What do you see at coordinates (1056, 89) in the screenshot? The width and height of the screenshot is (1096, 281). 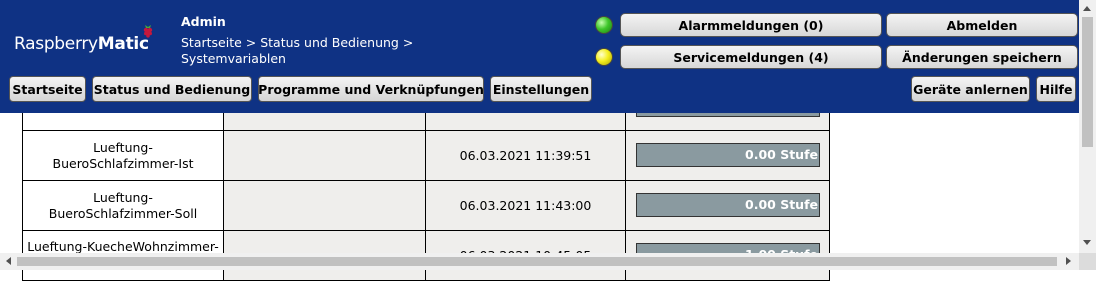 I see `help-button: Hilfe` at bounding box center [1056, 89].